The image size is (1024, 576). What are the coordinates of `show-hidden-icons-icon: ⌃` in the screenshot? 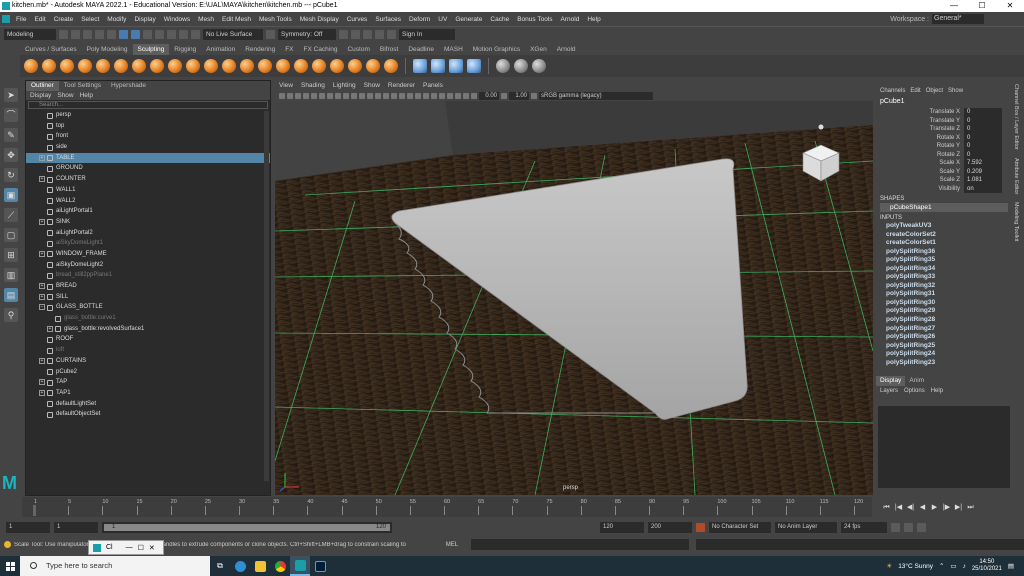 It's located at (941, 566).